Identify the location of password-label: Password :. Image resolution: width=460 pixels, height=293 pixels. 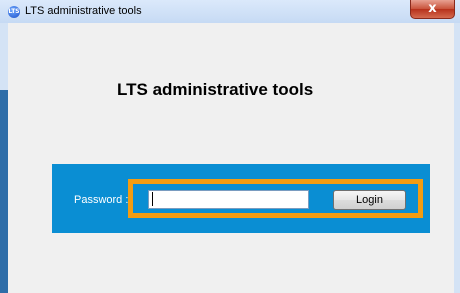
(101, 200).